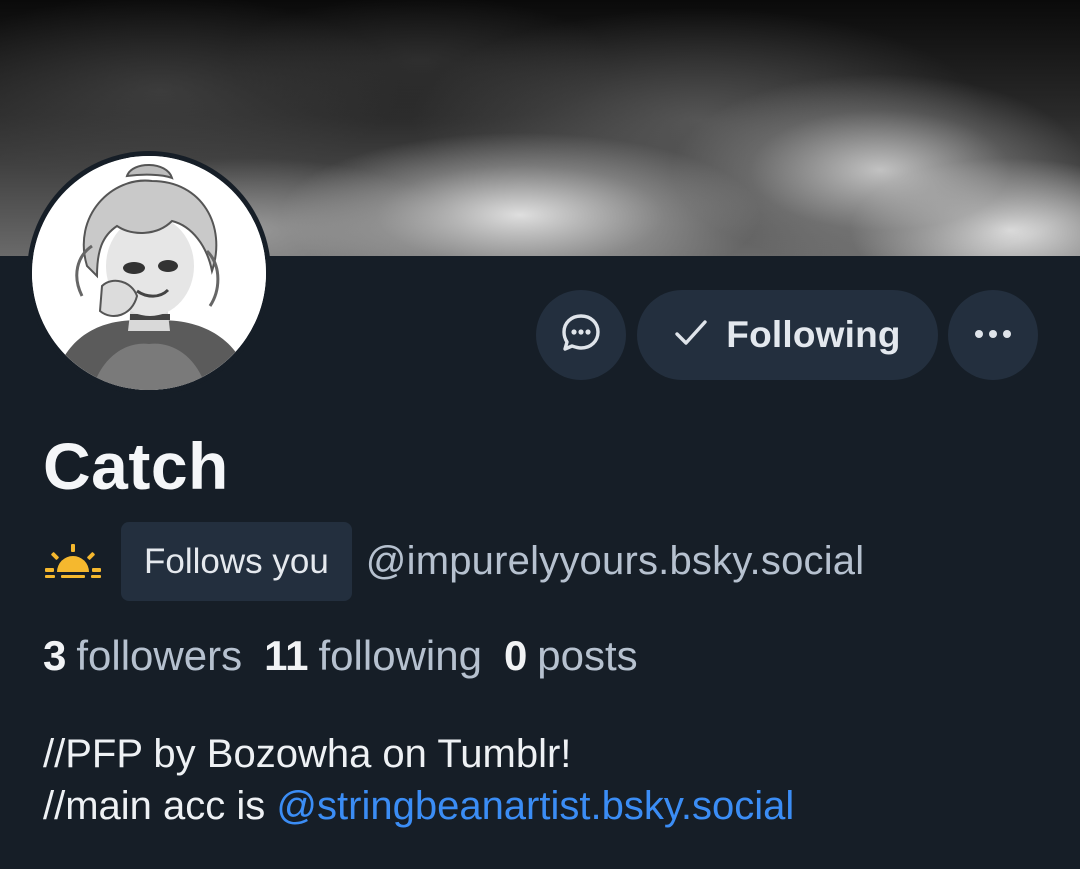 Image resolution: width=1080 pixels, height=869 pixels. Describe the element at coordinates (307, 754) in the screenshot. I see `bio-line-1: //PFP by Bozowha on Tumblr!` at that location.